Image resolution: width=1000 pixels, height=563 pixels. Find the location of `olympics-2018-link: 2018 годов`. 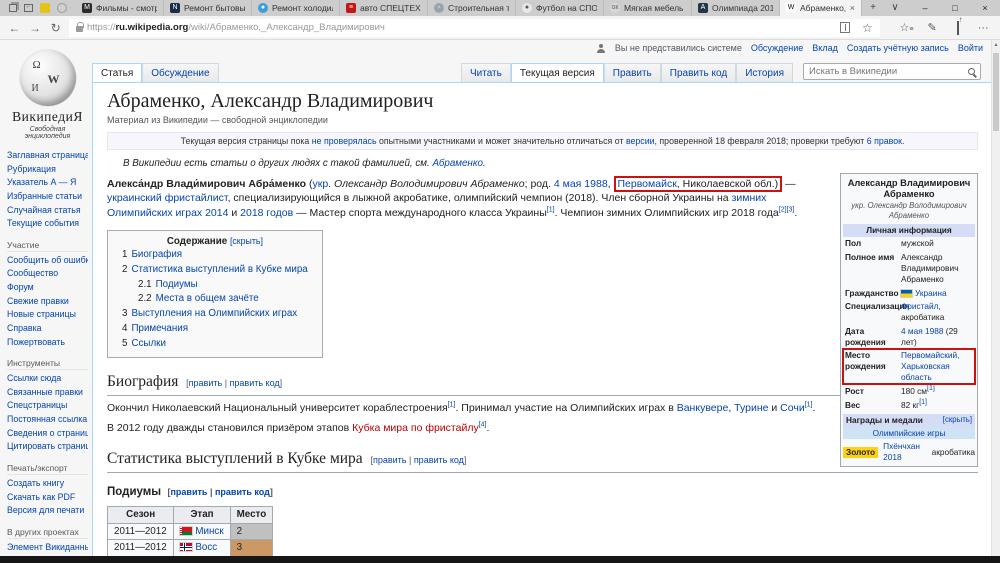

olympics-2018-link: 2018 годов is located at coordinates (266, 213).